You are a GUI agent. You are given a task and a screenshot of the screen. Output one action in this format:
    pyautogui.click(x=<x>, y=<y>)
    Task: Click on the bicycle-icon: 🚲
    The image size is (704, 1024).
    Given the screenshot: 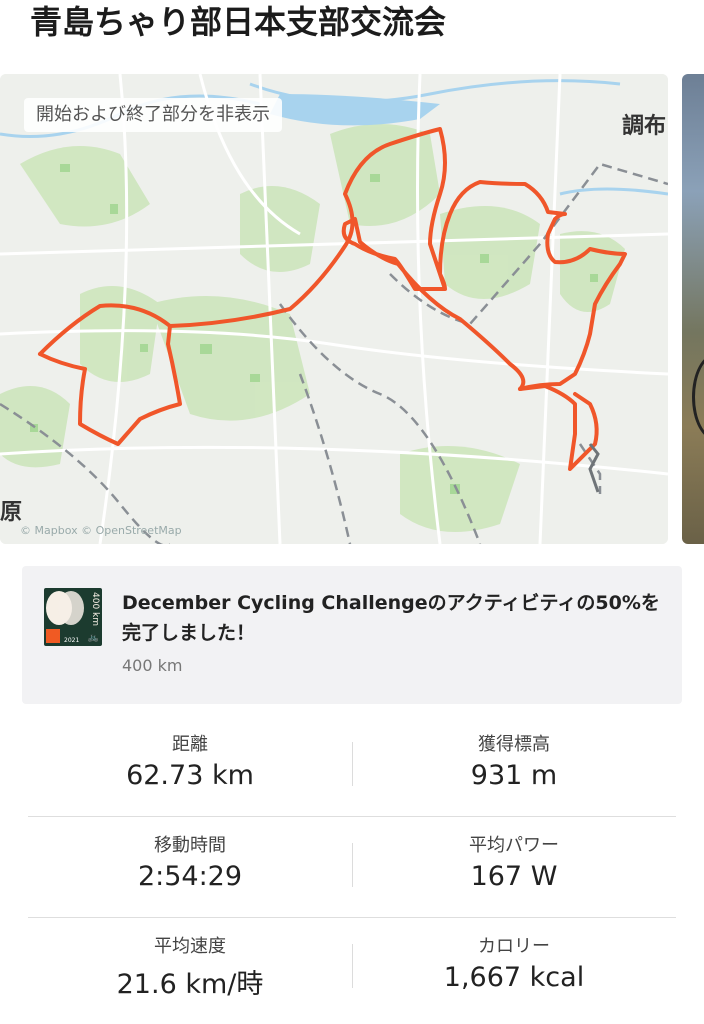 What is the action you would take?
    pyautogui.click(x=93, y=638)
    